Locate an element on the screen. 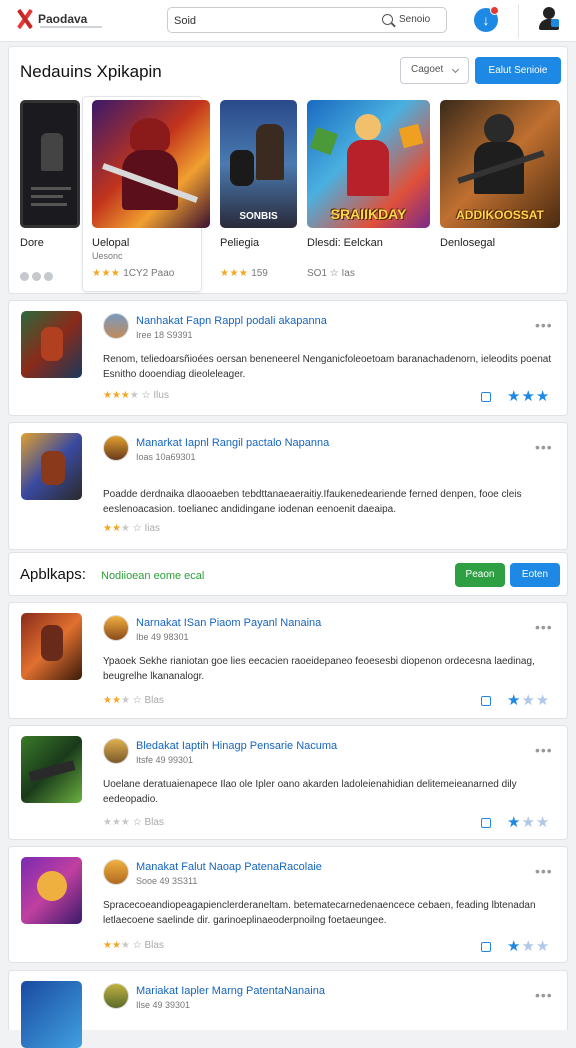 This screenshot has height=1048, width=576. item-rating: ★★★★ ☆ Ilus is located at coordinates (136, 395).